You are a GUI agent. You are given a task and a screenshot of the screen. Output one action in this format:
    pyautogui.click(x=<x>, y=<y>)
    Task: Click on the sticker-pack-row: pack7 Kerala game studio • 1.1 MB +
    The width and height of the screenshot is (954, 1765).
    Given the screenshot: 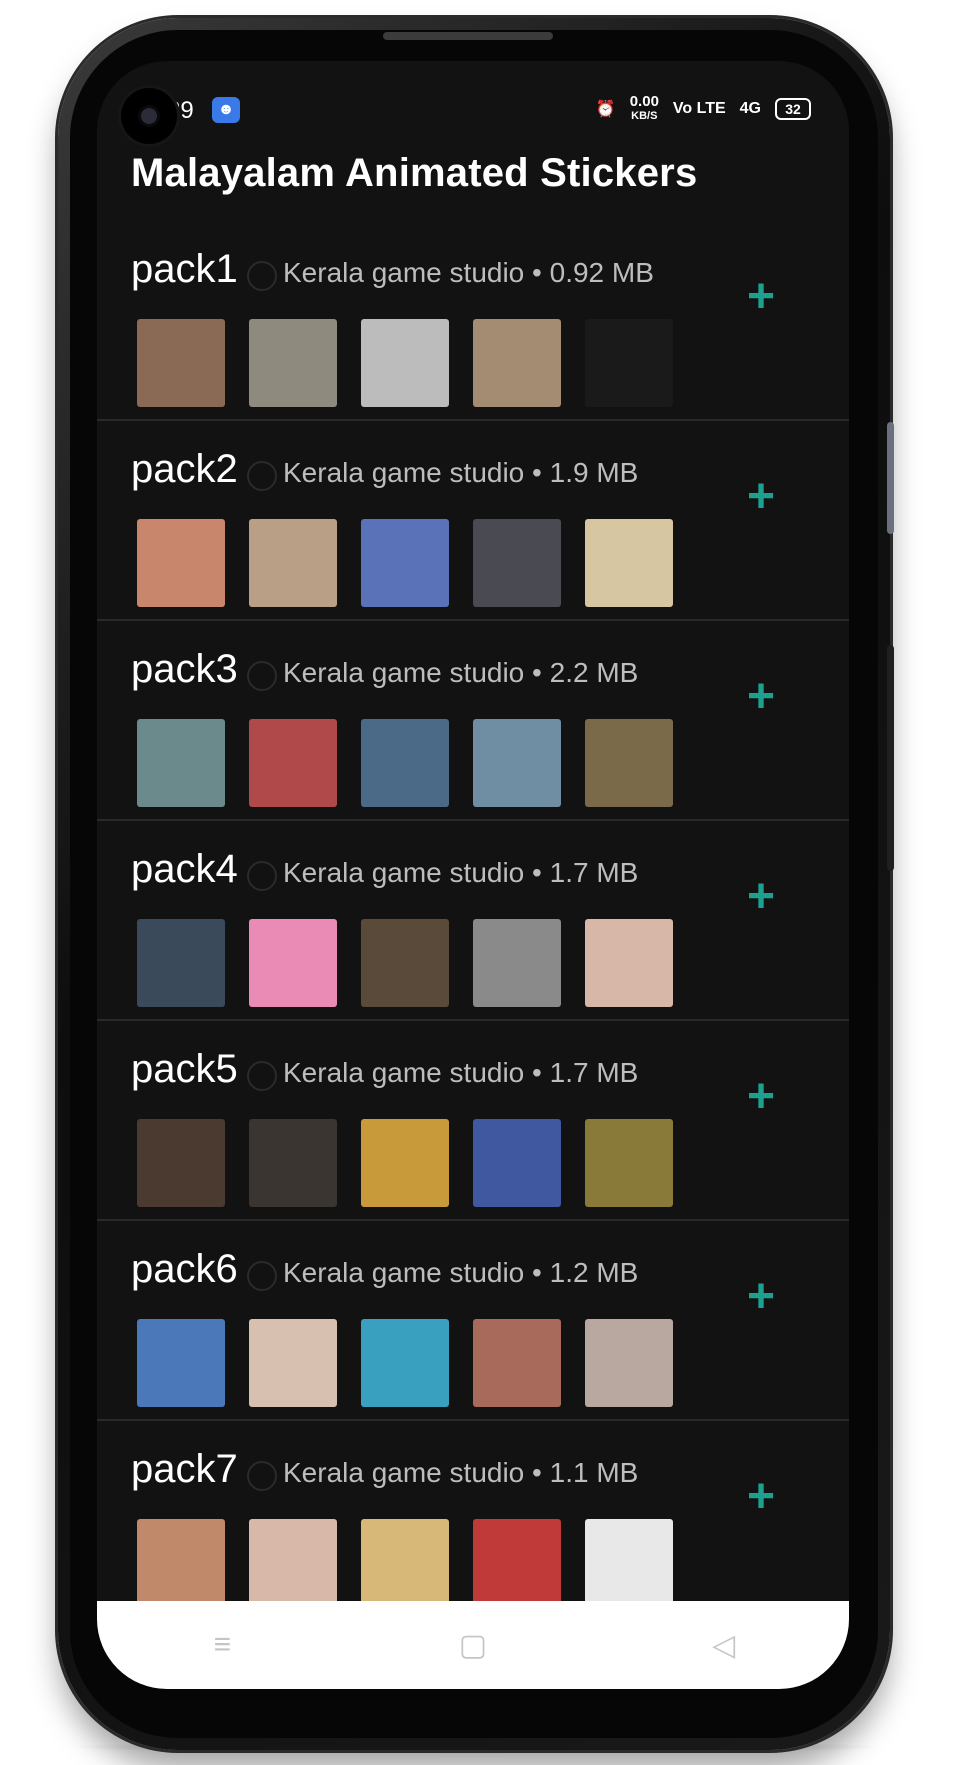 What is the action you would take?
    pyautogui.click(x=473, y=1521)
    